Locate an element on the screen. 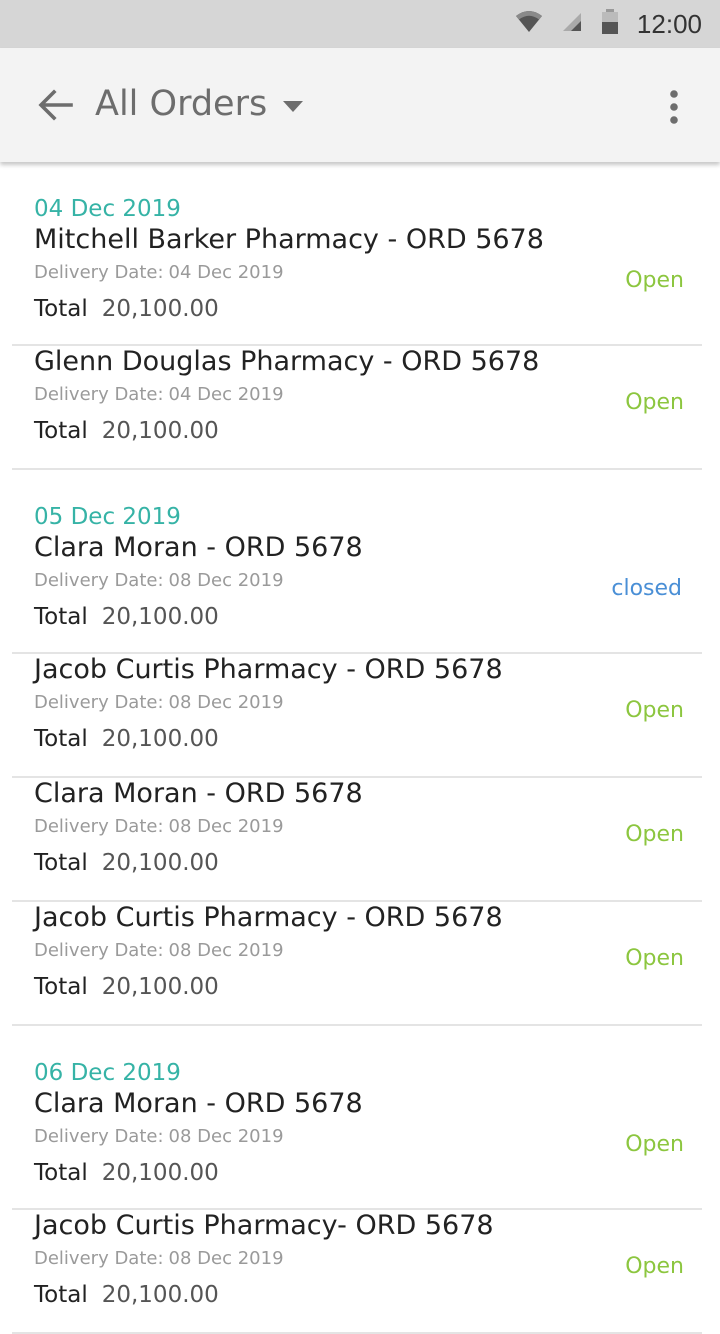  back-button is located at coordinates (55, 107).